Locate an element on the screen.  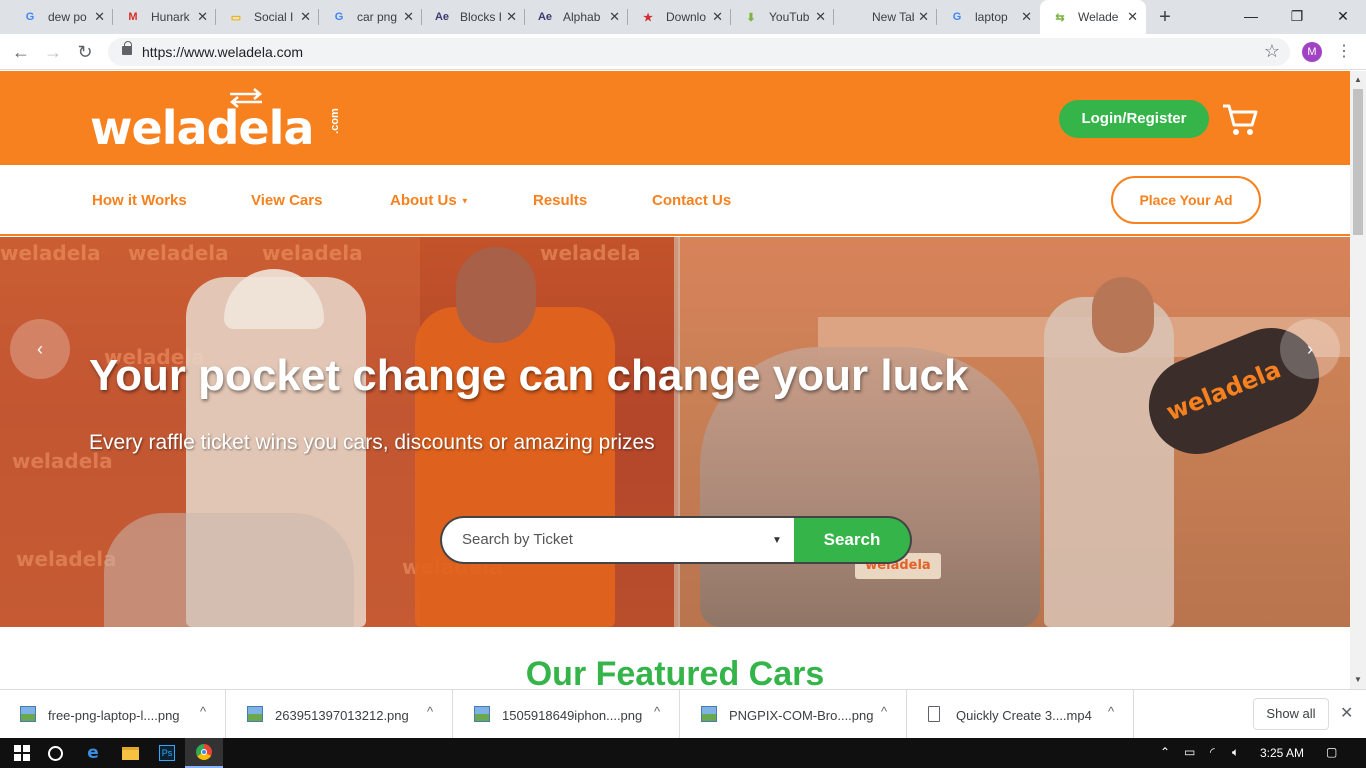
weladela-logo: weladela .com is located at coordinates (215, 121).